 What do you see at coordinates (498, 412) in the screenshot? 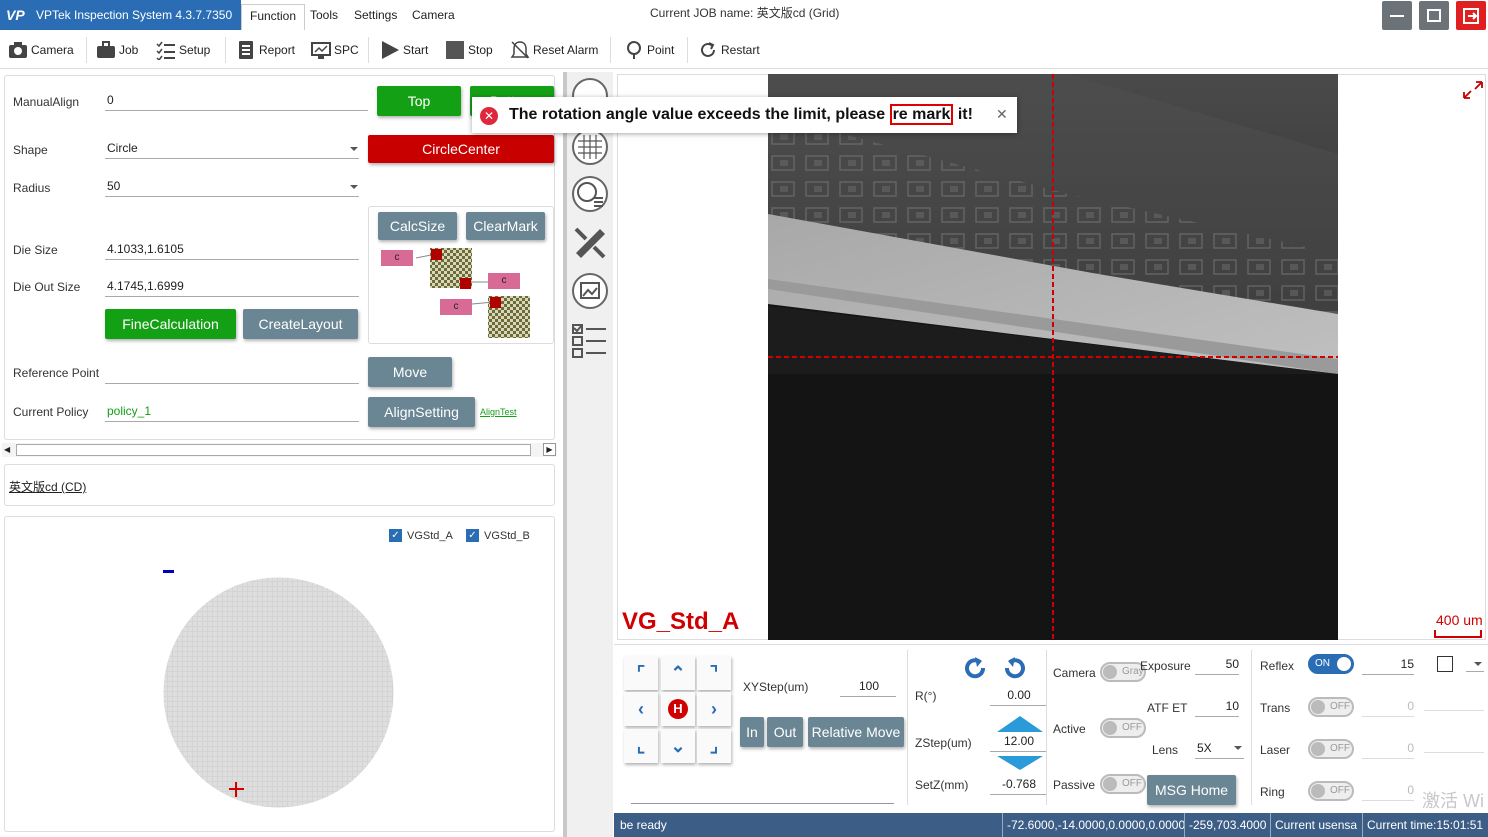
I see `align-test-link: AlignTest` at bounding box center [498, 412].